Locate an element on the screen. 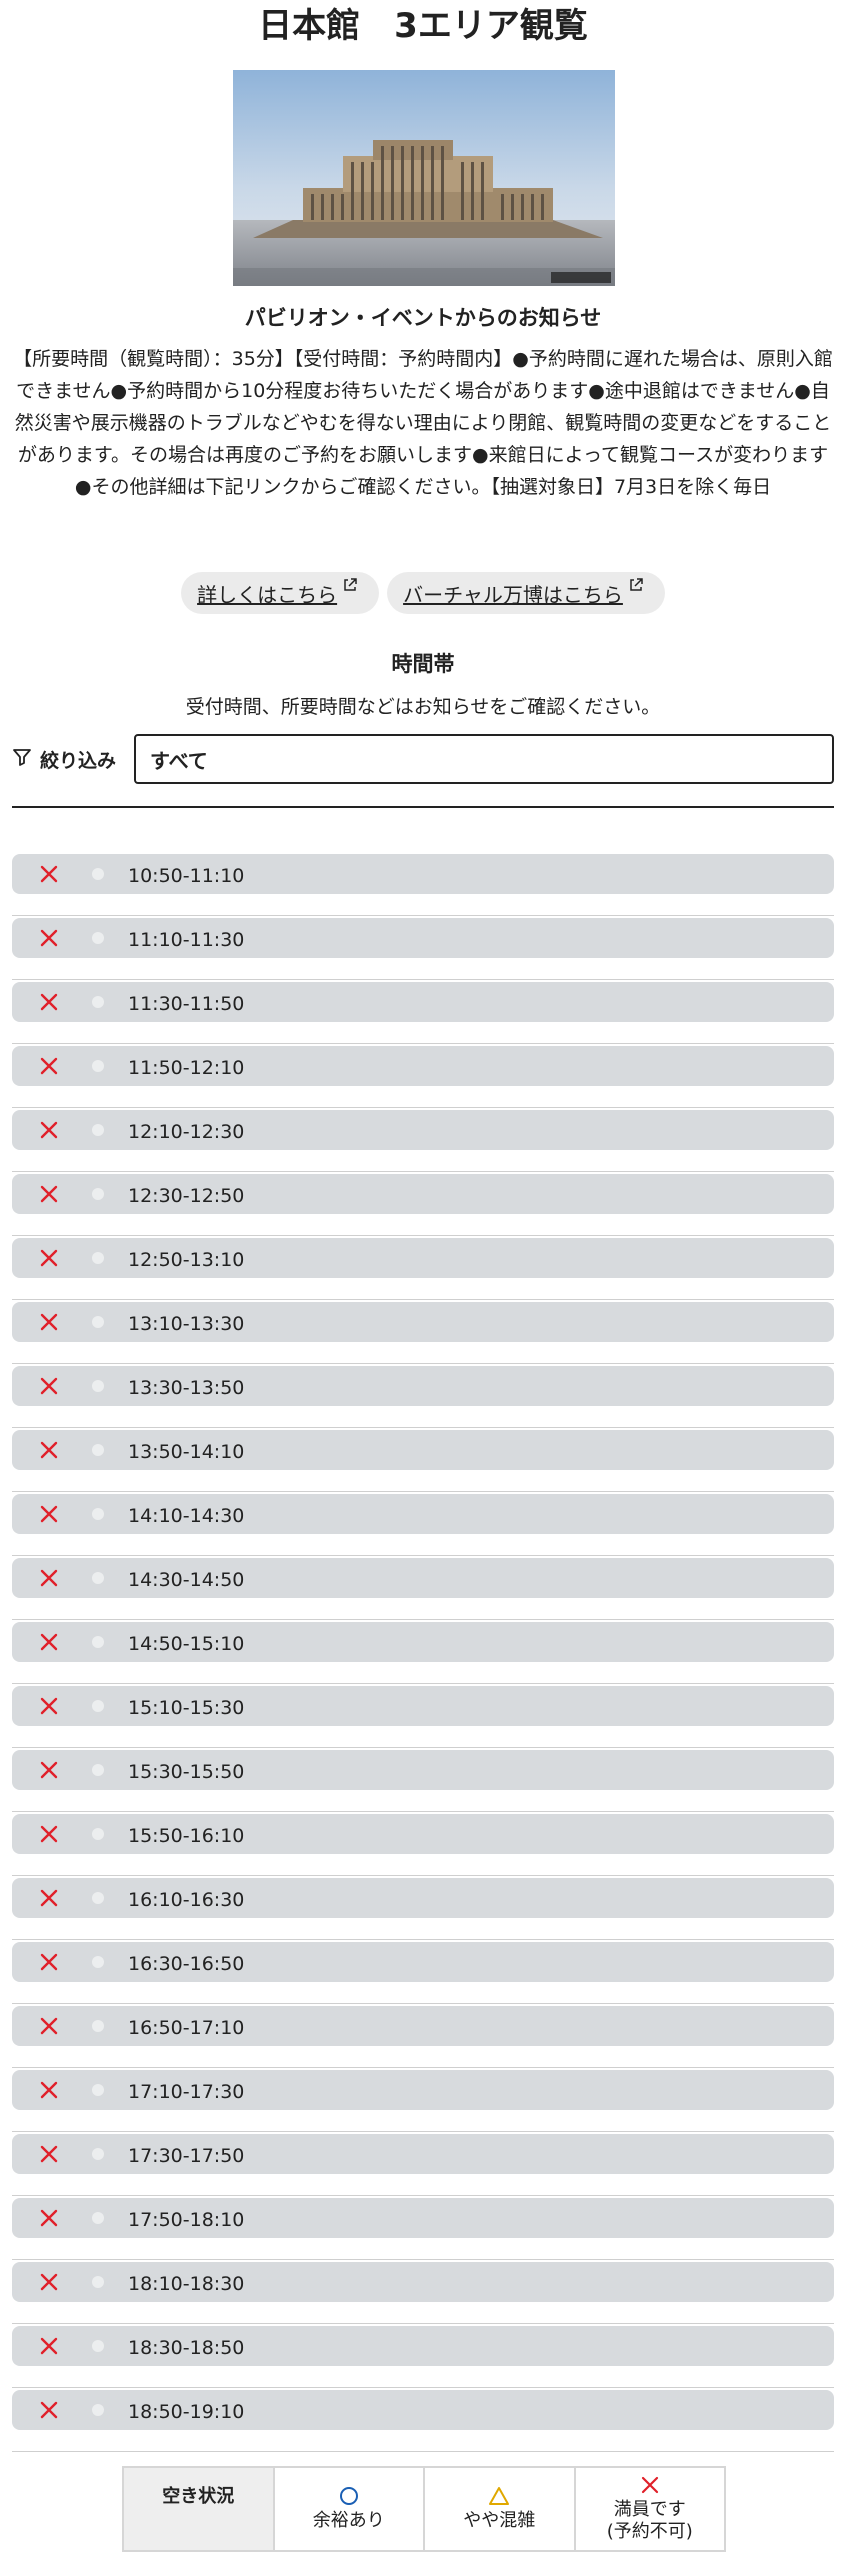 This screenshot has height=2560, width=846. availability-legend: 空き状況 余裕あり やや混雑 満員です (予約不可) is located at coordinates (424, 2509).